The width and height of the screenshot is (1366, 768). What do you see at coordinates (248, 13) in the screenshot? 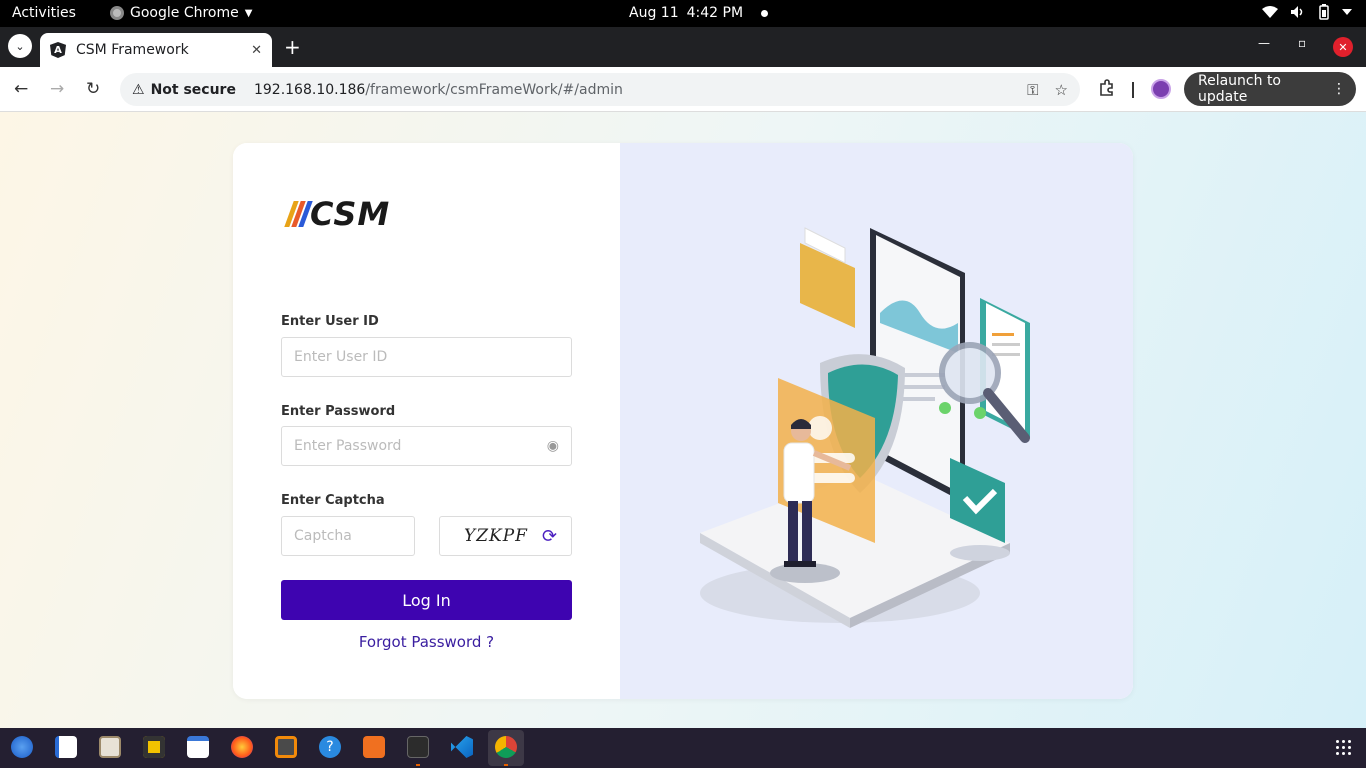
I see `caret-down-icon: ▼` at bounding box center [248, 13].